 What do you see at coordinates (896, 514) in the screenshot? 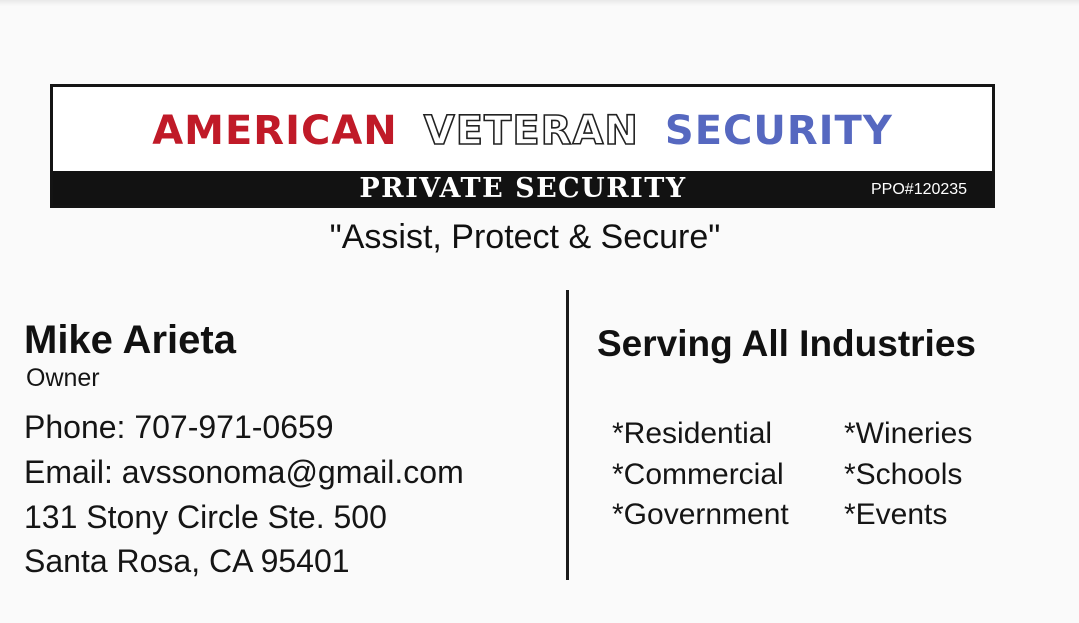
I see `industry-item: *Events` at bounding box center [896, 514].